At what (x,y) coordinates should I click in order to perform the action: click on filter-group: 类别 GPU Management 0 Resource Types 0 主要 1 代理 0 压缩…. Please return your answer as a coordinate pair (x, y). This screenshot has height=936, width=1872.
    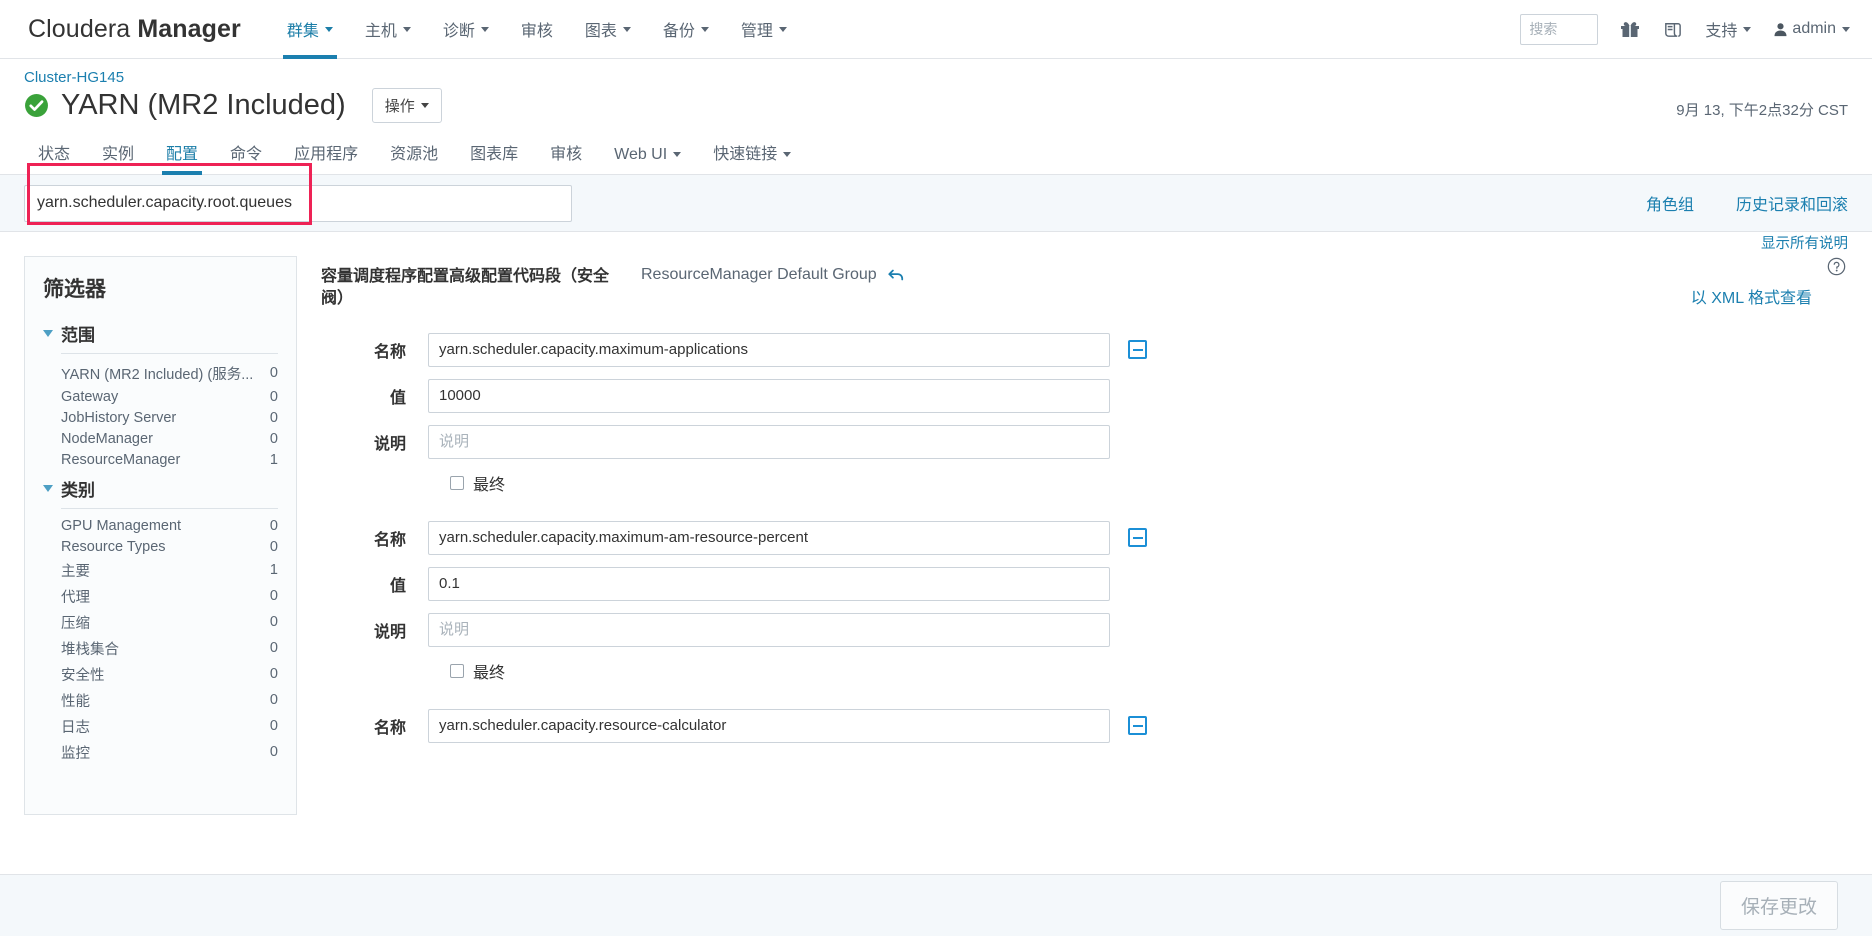
    Looking at the image, I should click on (160, 620).